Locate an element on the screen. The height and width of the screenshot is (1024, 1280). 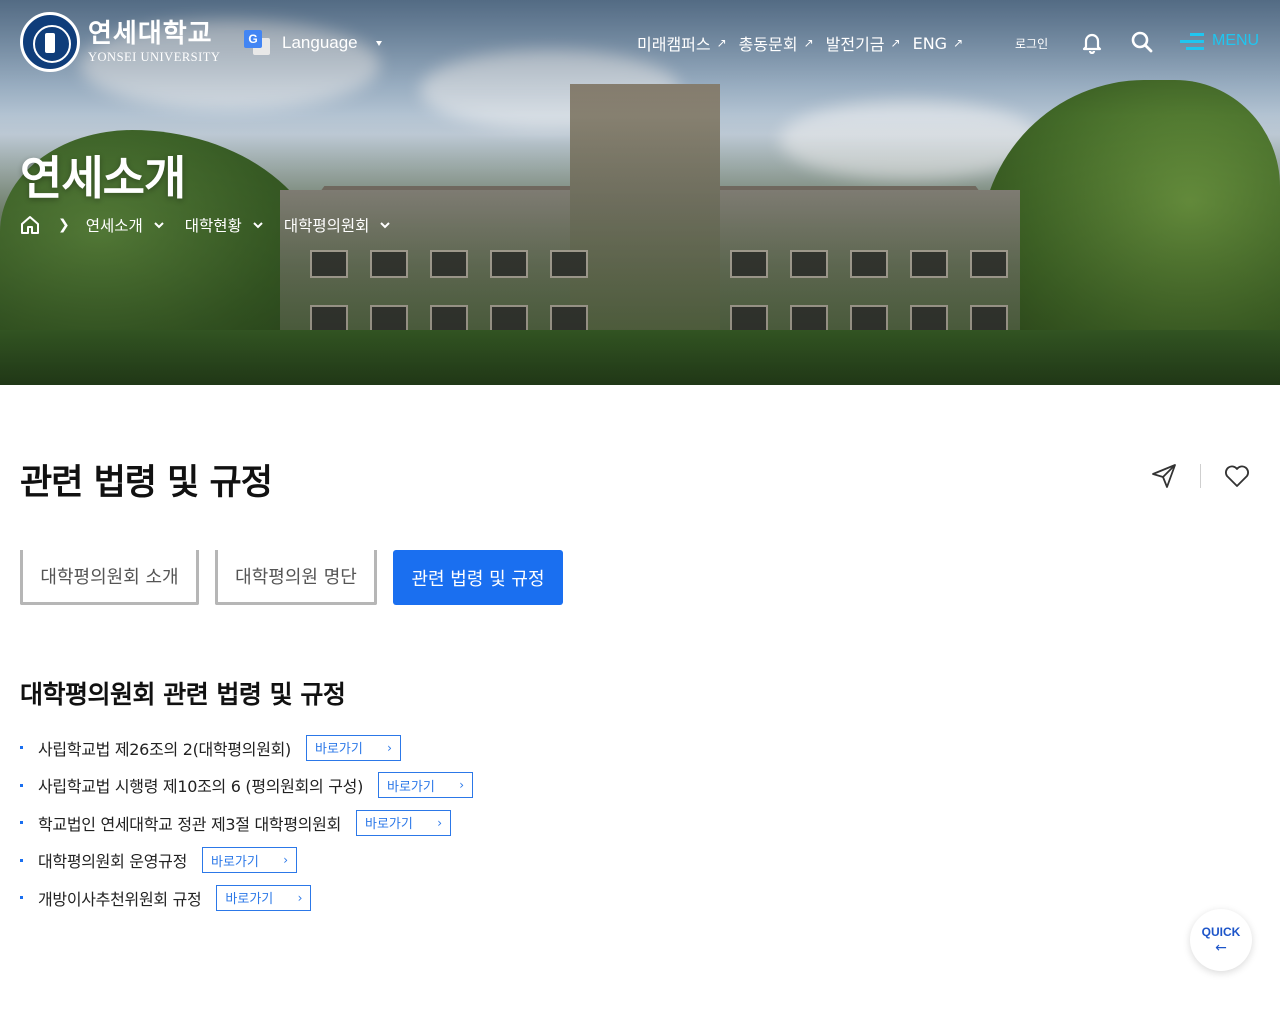
tab-council-intro: 대학평의원회 소개 is located at coordinates (109, 577).